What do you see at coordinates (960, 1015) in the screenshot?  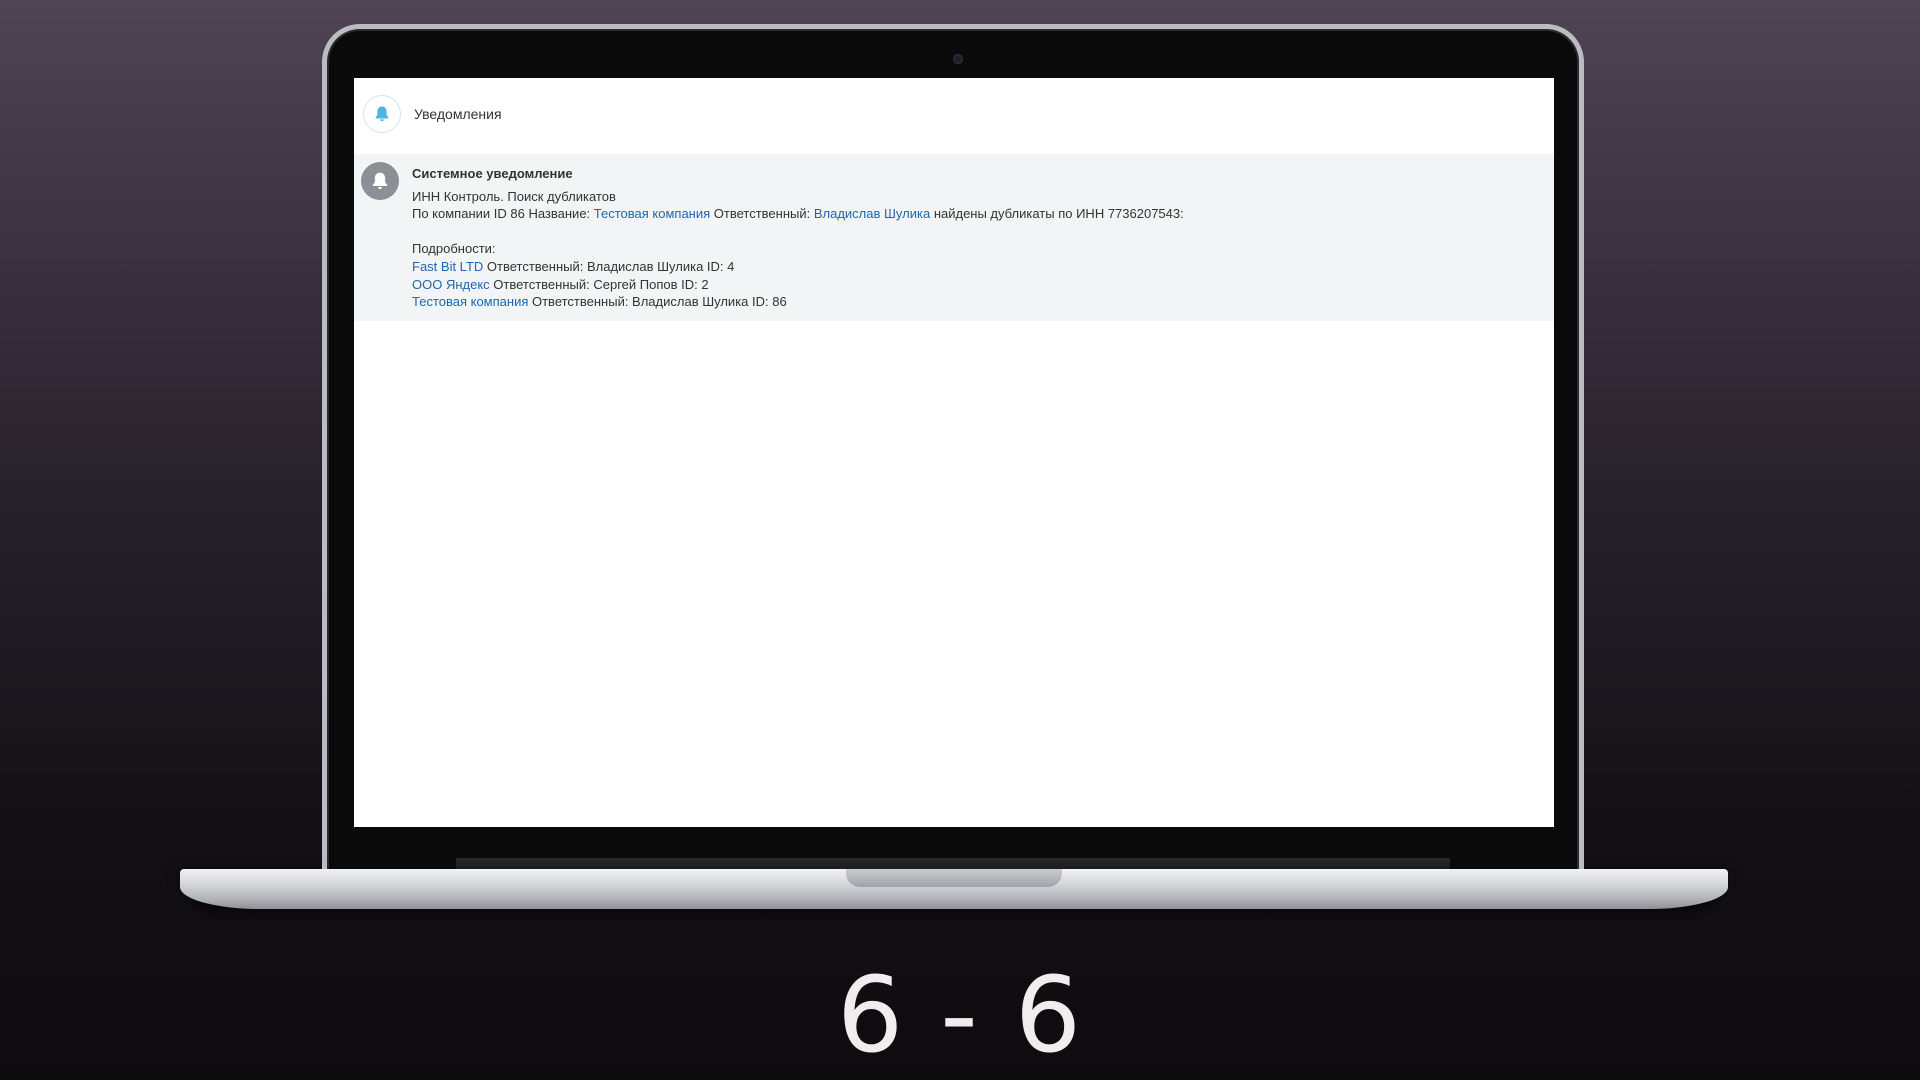 I see `page-counter: 6 - 6` at bounding box center [960, 1015].